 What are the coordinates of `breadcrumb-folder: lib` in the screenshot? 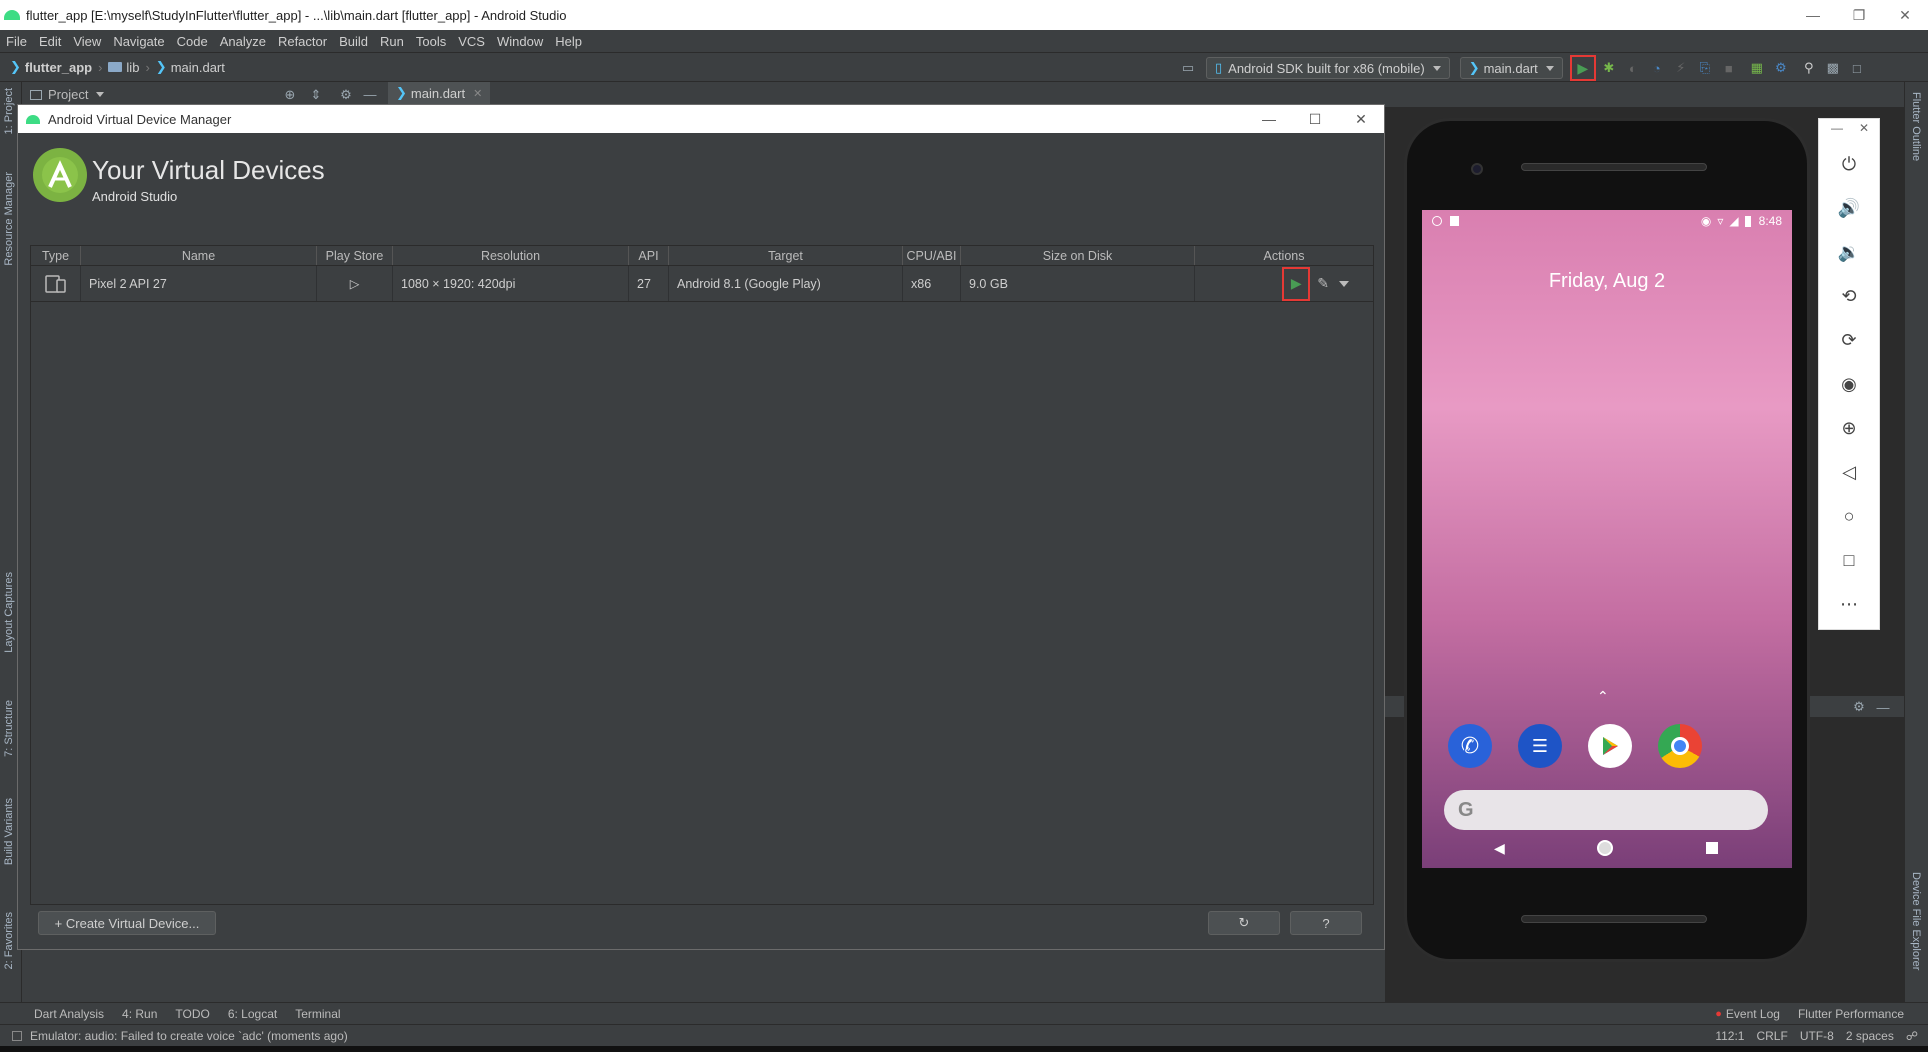 It's located at (132, 67).